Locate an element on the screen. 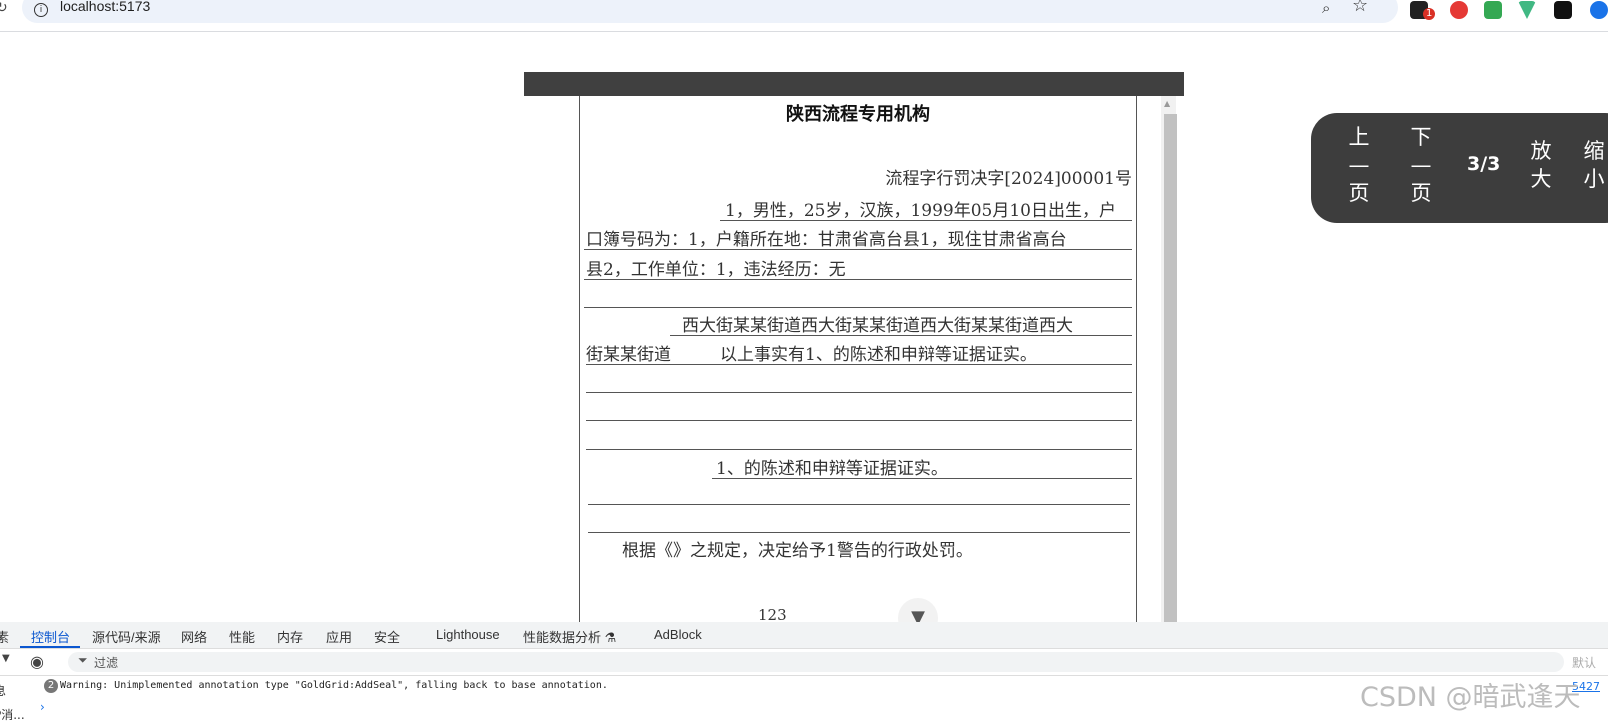 The width and height of the screenshot is (1608, 723). console-toolbar: ▼ ◉ ⏷ 过滤 默认 is located at coordinates (804, 662).